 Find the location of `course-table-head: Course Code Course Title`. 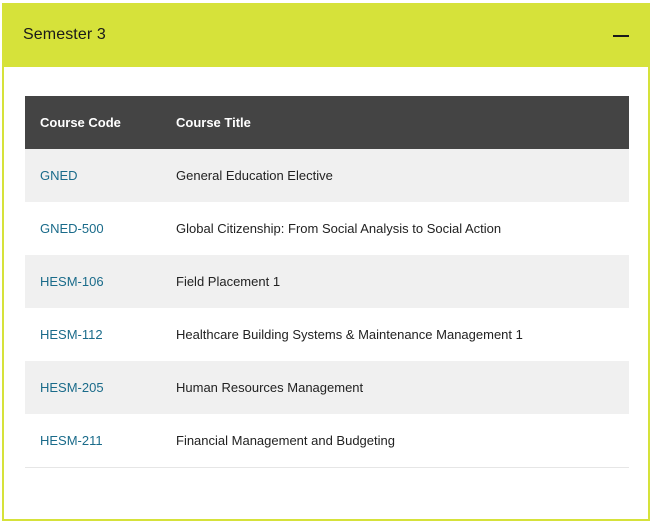

course-table-head: Course Code Course Title is located at coordinates (327, 122).